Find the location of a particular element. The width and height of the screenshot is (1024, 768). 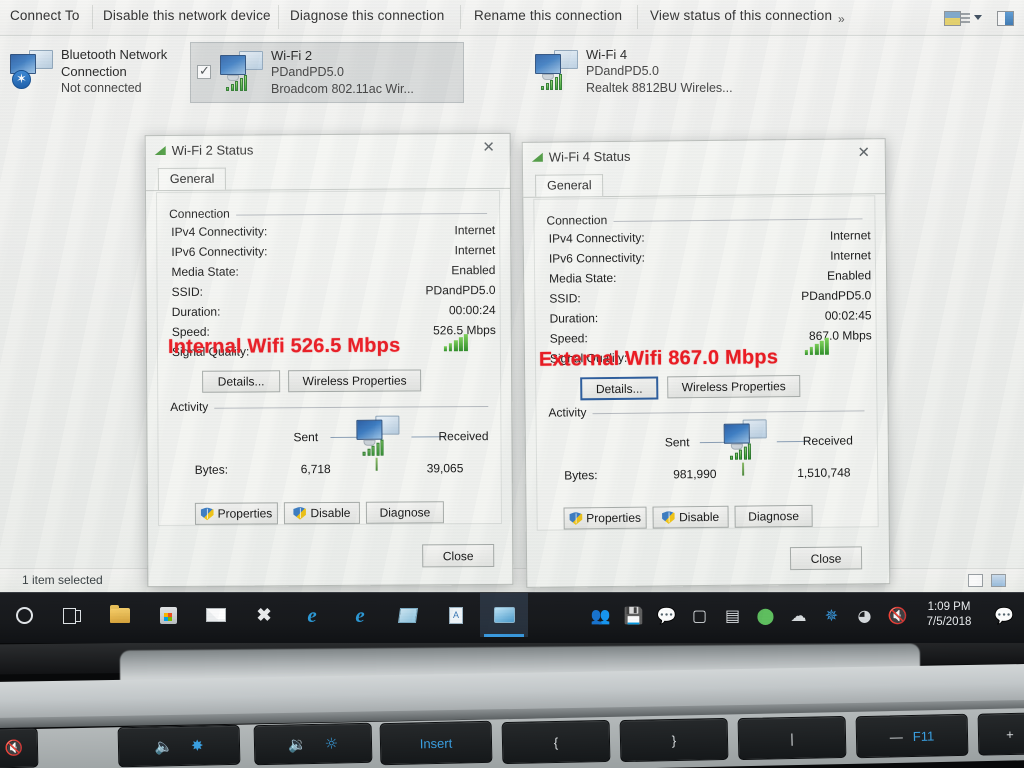

taskbar-item-cortana is located at coordinates (24, 615).